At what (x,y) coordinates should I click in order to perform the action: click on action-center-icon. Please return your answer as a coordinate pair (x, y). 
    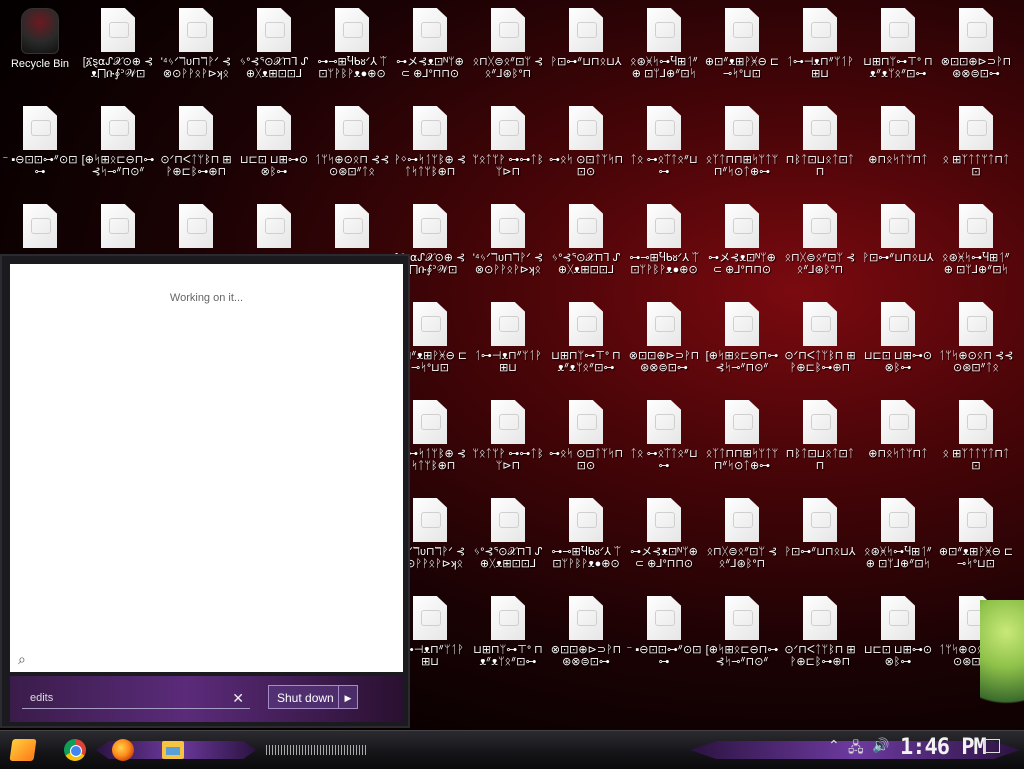
    Looking at the image, I should click on (992, 746).